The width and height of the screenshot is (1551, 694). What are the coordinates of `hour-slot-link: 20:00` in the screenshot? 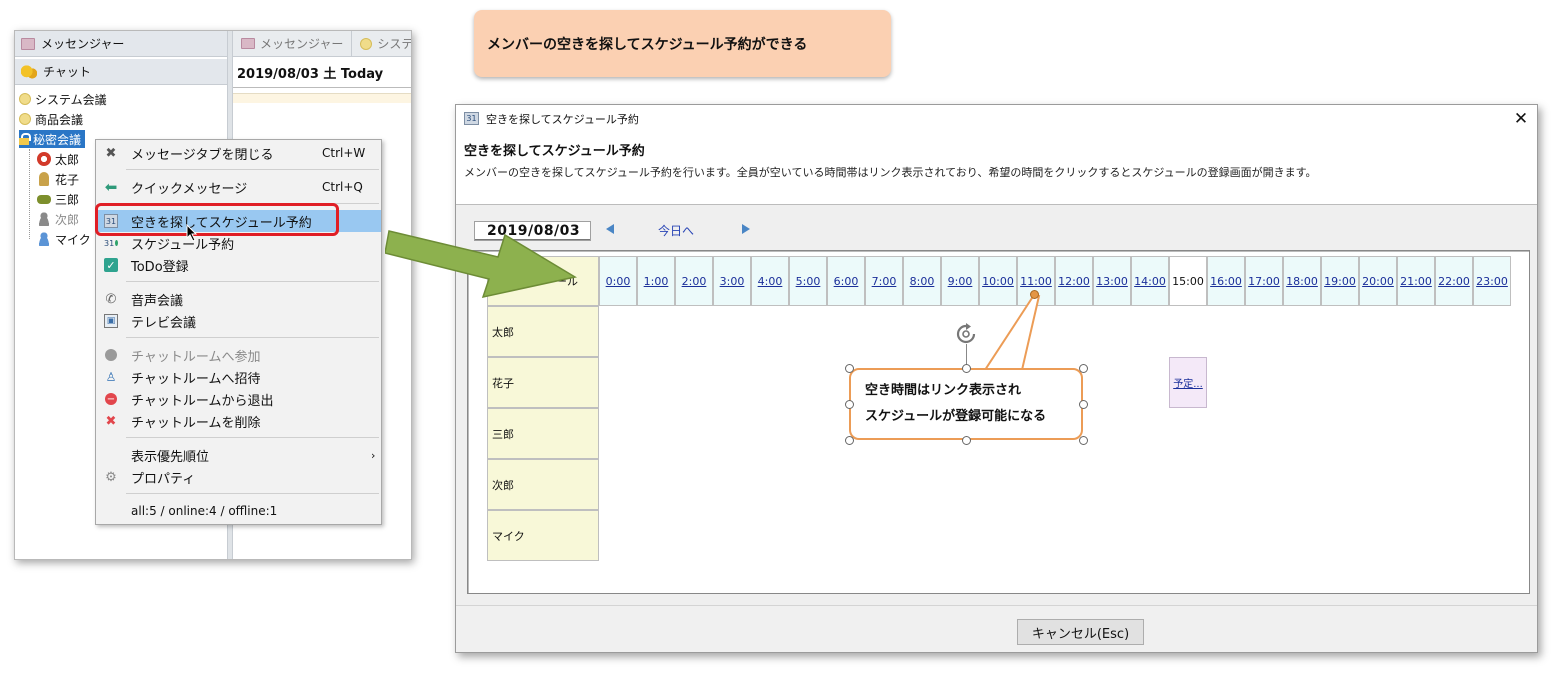 It's located at (1378, 281).